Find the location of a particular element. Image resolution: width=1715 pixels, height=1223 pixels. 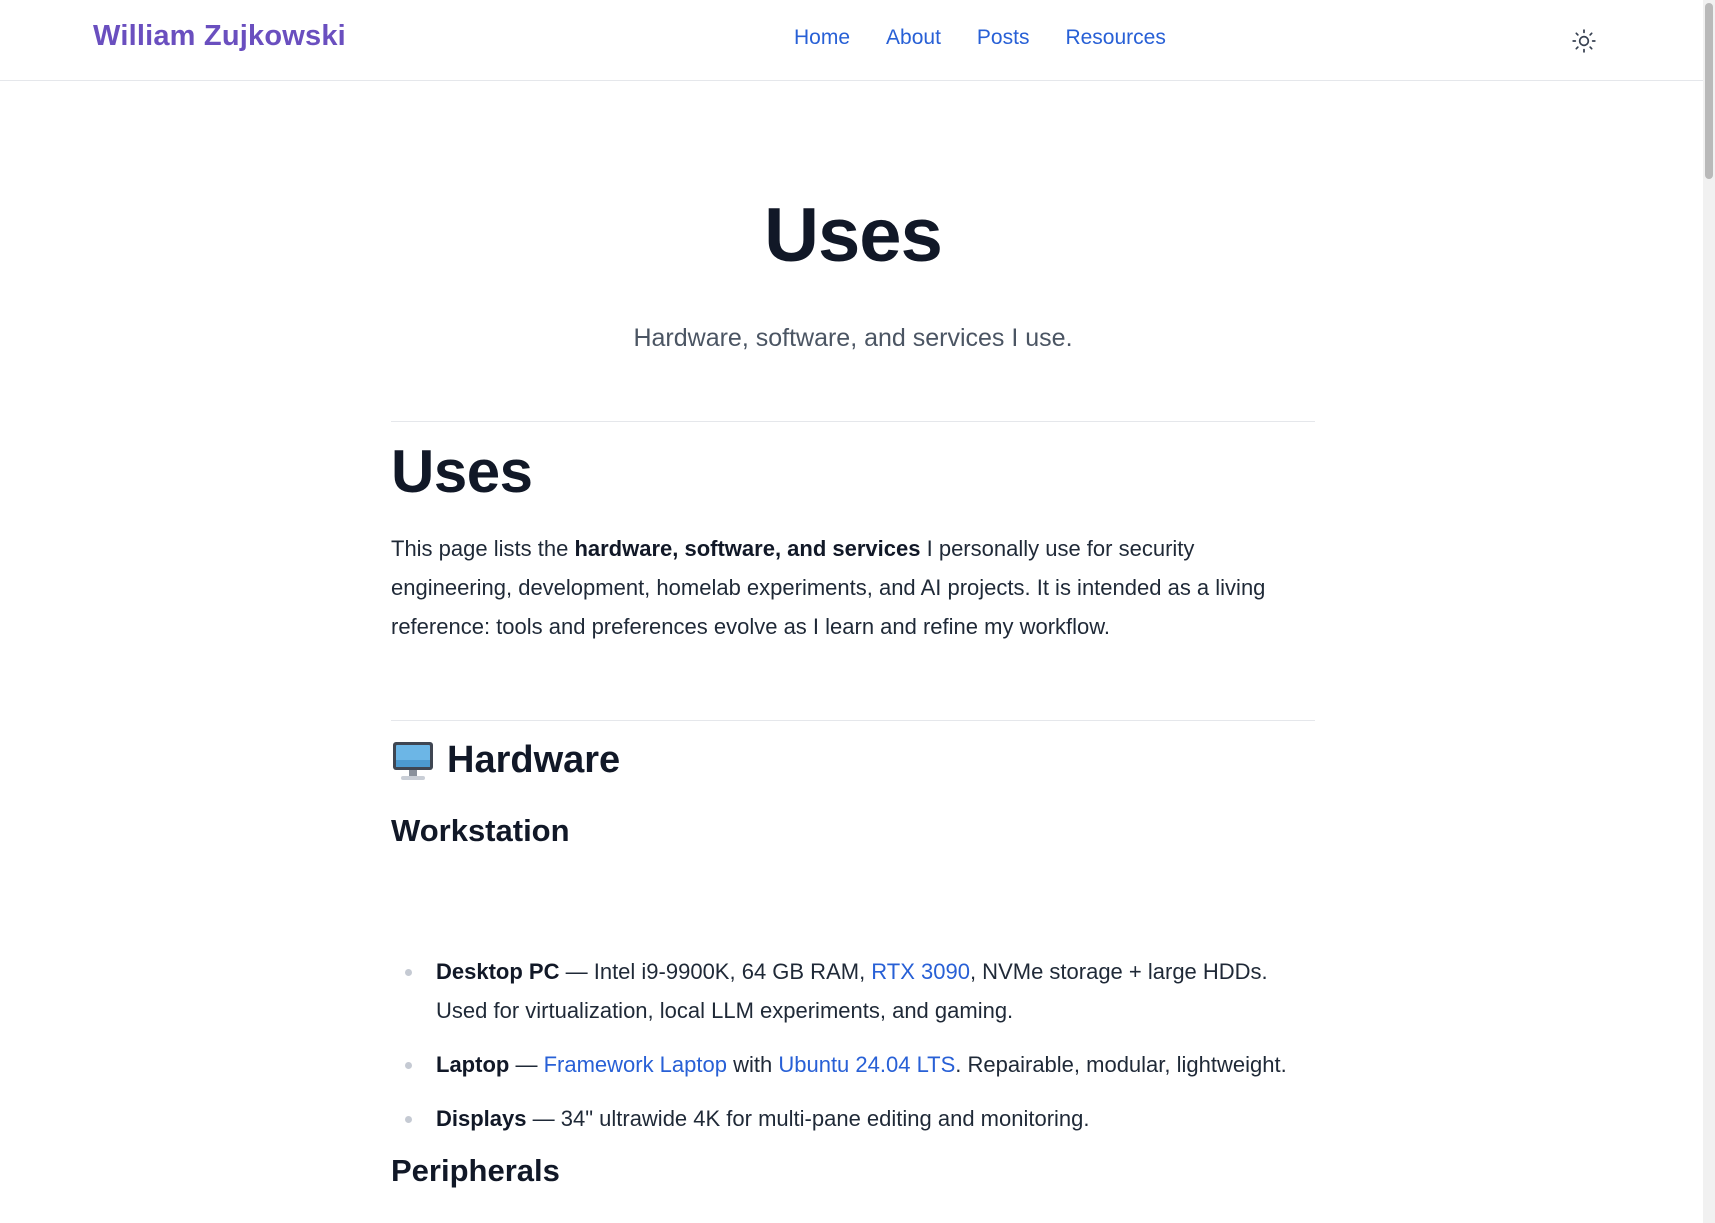

desktop-computer-icon is located at coordinates (413, 760).